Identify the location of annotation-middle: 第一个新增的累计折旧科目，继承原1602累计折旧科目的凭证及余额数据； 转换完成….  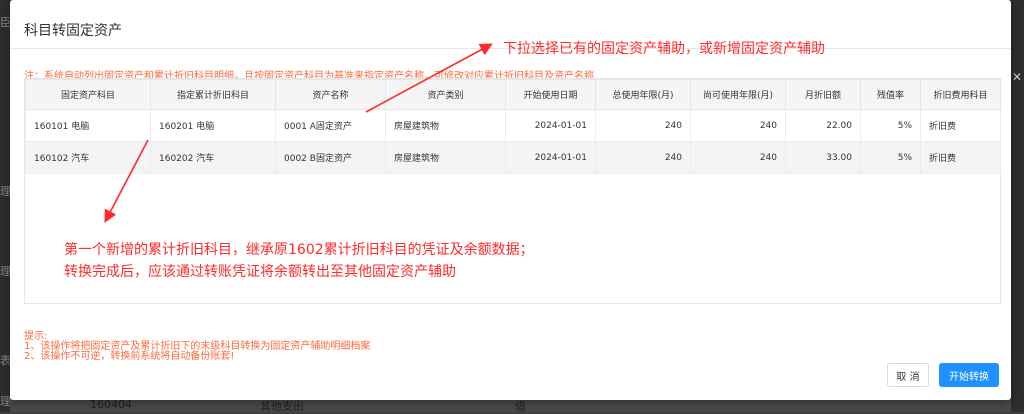
(299, 261).